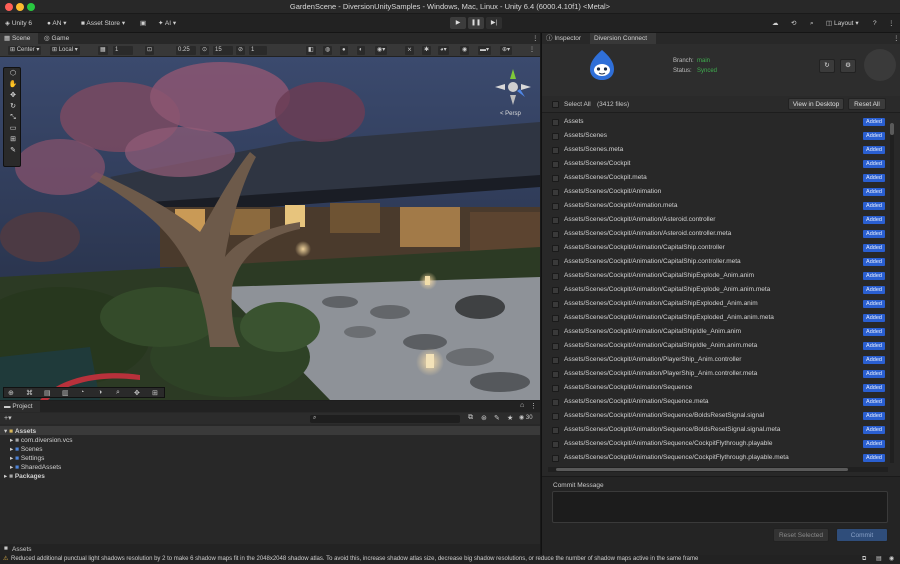 The width and height of the screenshot is (900, 564). Describe the element at coordinates (258, 50) in the screenshot. I see `snap-increment-field: 1` at that location.